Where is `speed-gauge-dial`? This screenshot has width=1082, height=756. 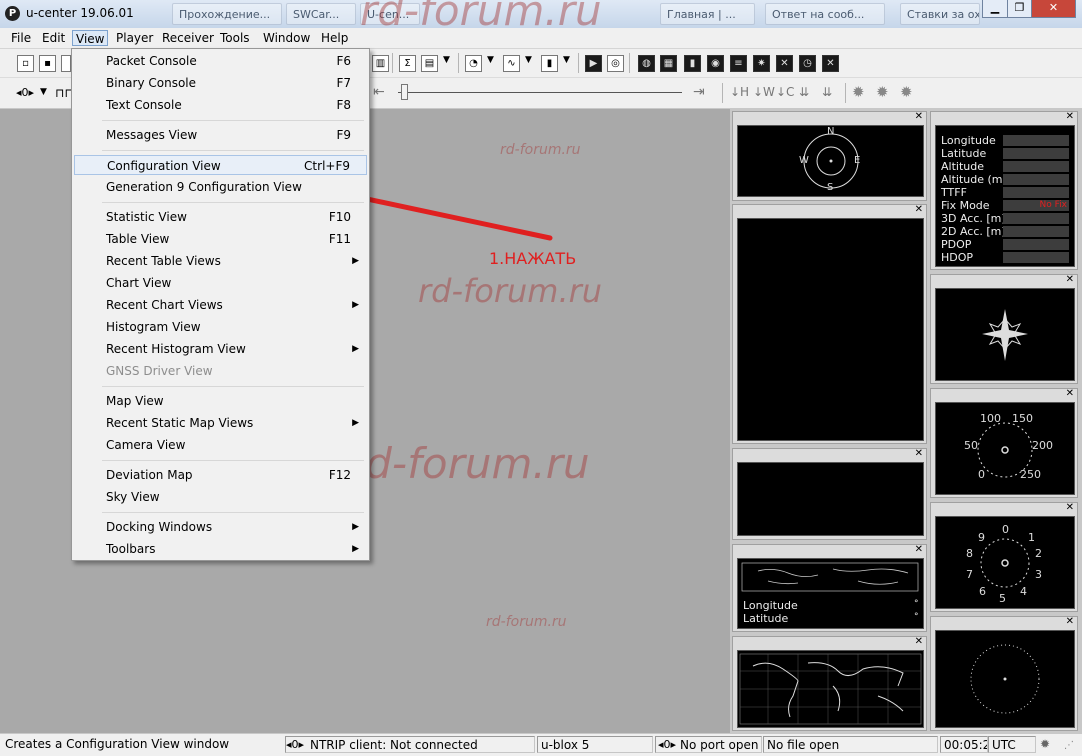
speed-gauge-dial is located at coordinates (1005, 450).